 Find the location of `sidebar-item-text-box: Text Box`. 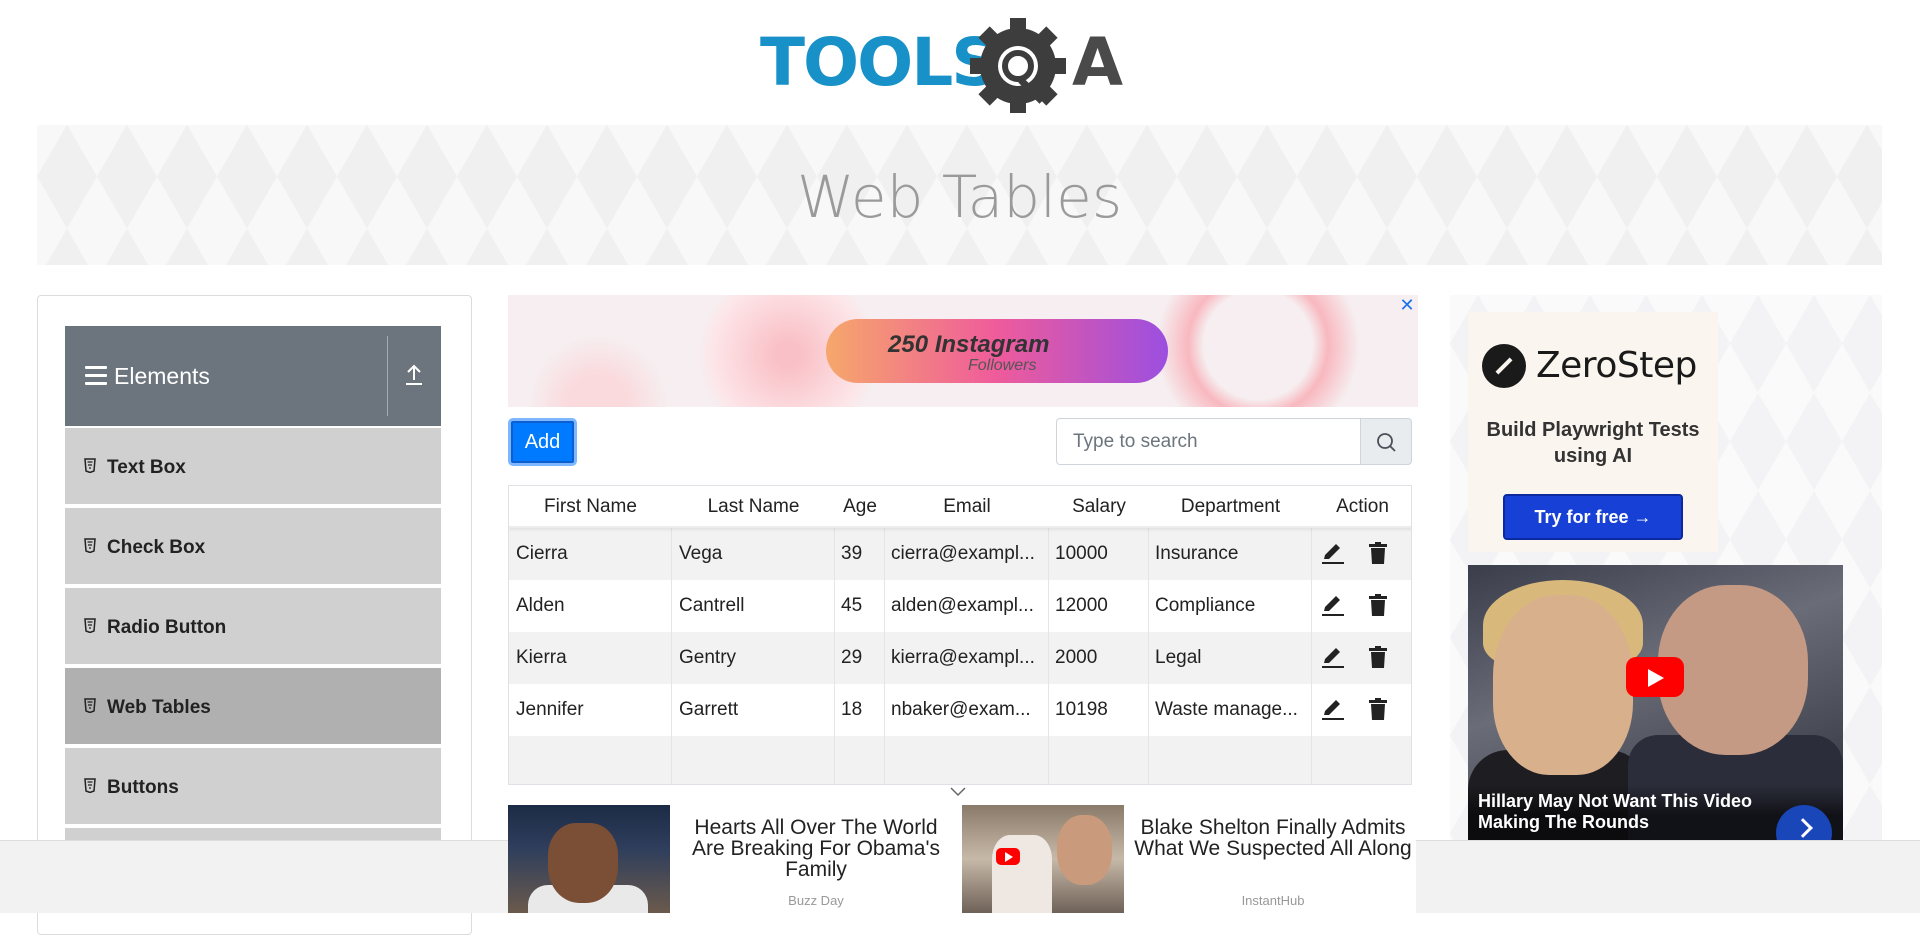

sidebar-item-text-box: Text Box is located at coordinates (253, 466).